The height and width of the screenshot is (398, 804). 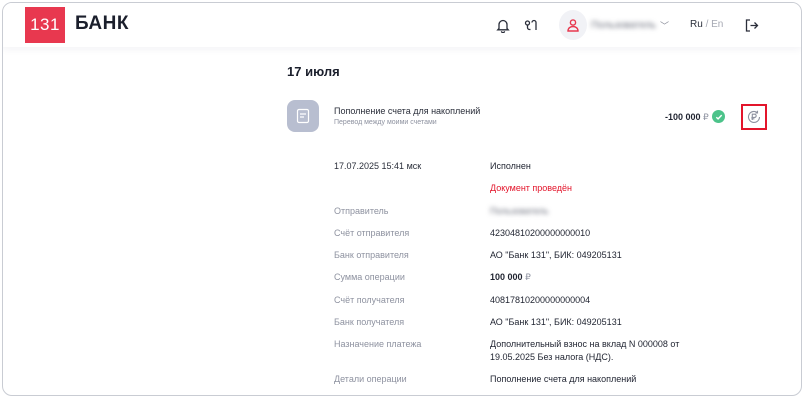 What do you see at coordinates (361, 211) in the screenshot?
I see `sender-label: Отправитель` at bounding box center [361, 211].